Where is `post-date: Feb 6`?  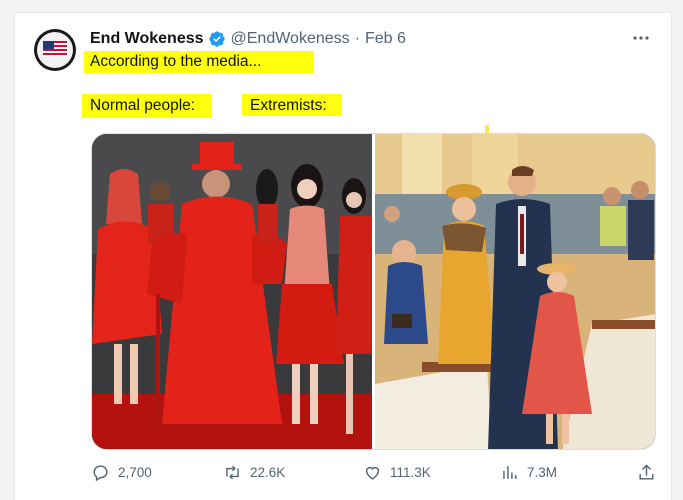
post-date: Feb 6 is located at coordinates (385, 39).